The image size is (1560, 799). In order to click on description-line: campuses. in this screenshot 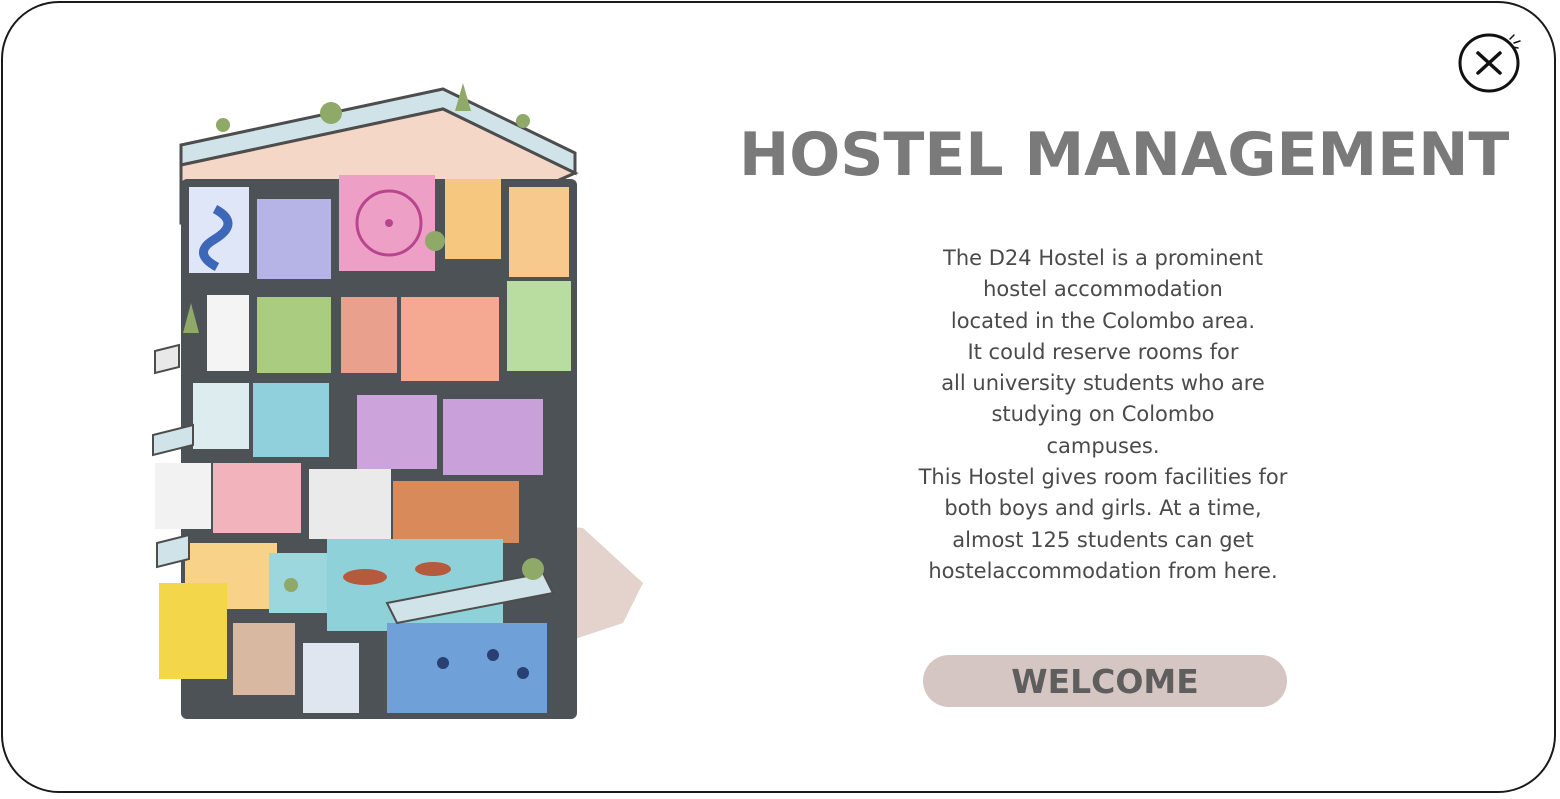, I will do `click(1103, 445)`.